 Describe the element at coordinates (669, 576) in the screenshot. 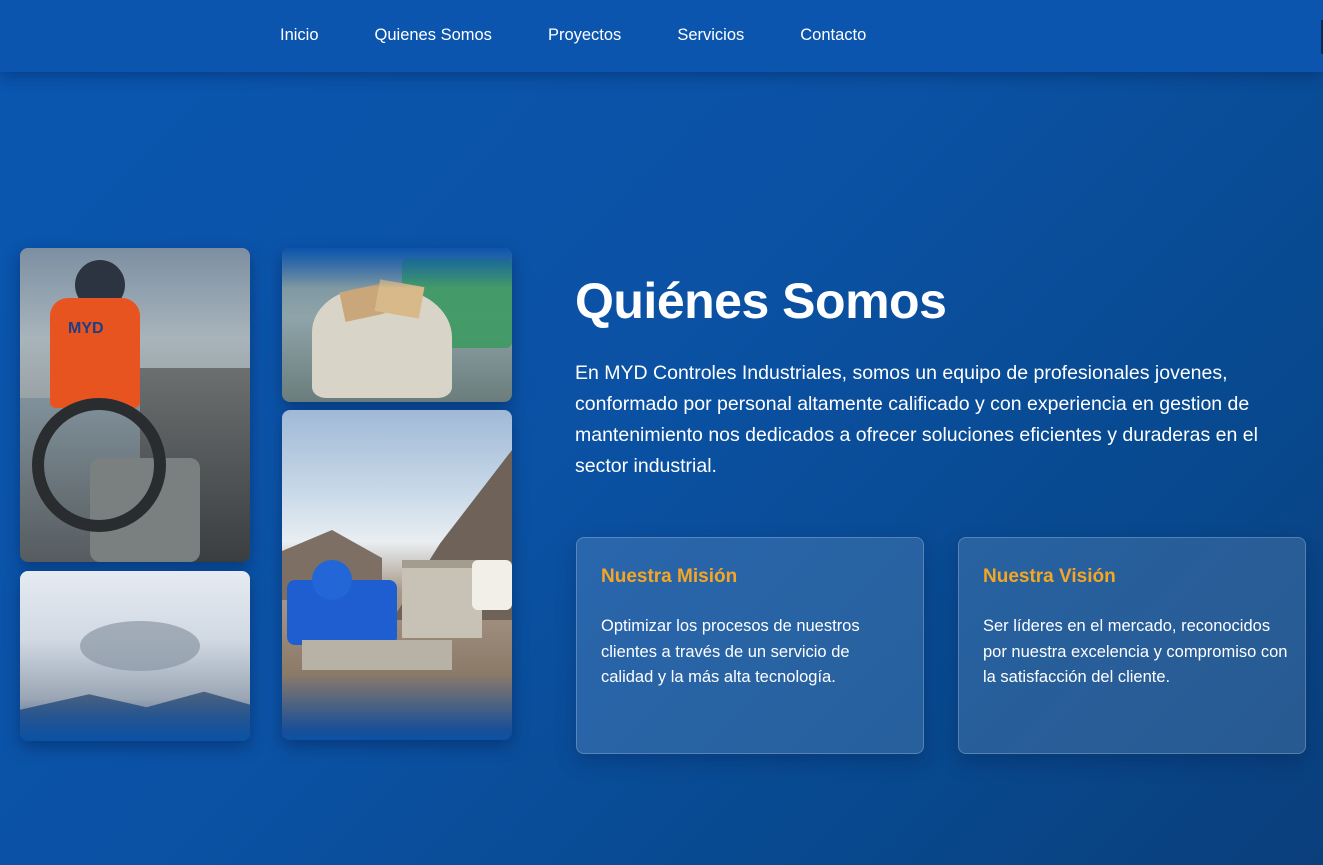

I see `mision-title: Nuestra Misión` at that location.